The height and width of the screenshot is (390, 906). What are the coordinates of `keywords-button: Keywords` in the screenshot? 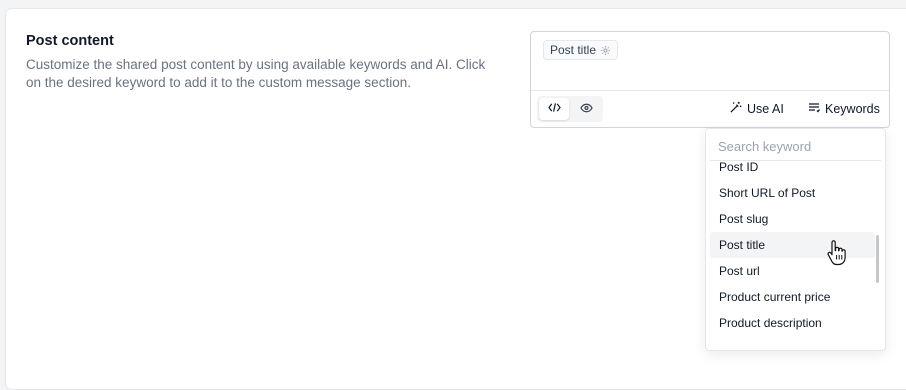 It's located at (844, 109).